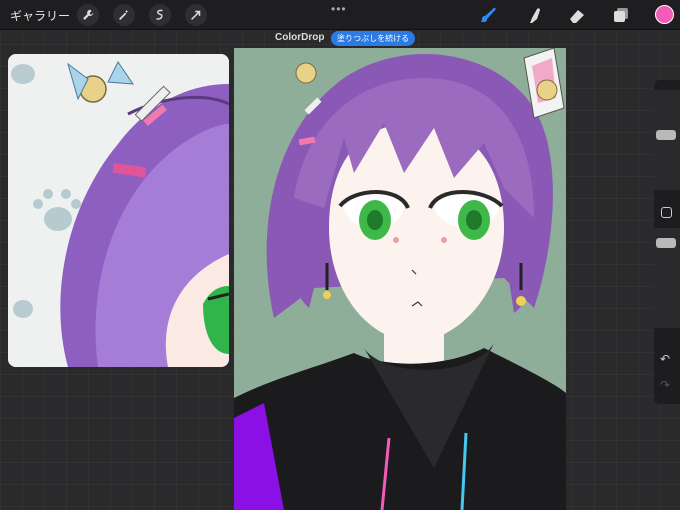  I want to click on brush-icon, so click(490, 15).